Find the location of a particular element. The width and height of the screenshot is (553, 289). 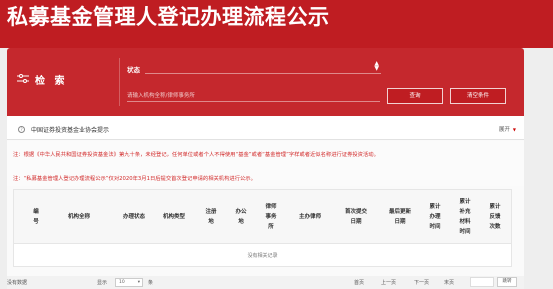

col-header: 累计反馈次数 is located at coordinates (495, 217).